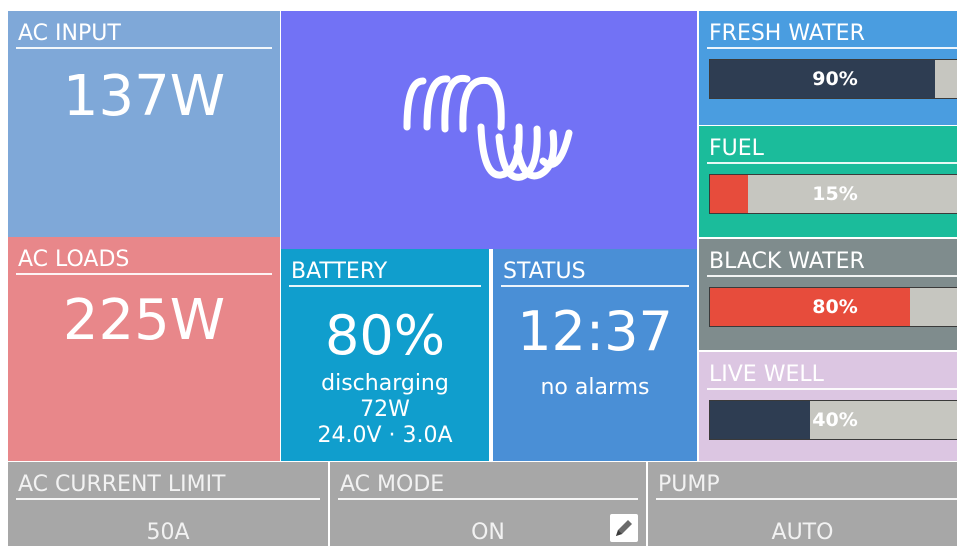  What do you see at coordinates (385, 335) in the screenshot?
I see `battery-value: 80%` at bounding box center [385, 335].